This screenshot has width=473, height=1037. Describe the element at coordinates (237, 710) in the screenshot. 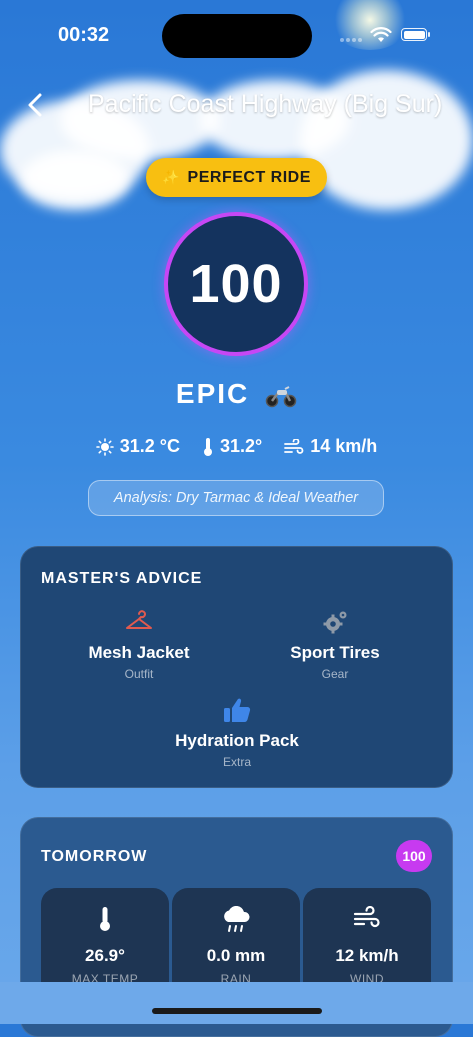

I see `thumbs-up-icon` at that location.